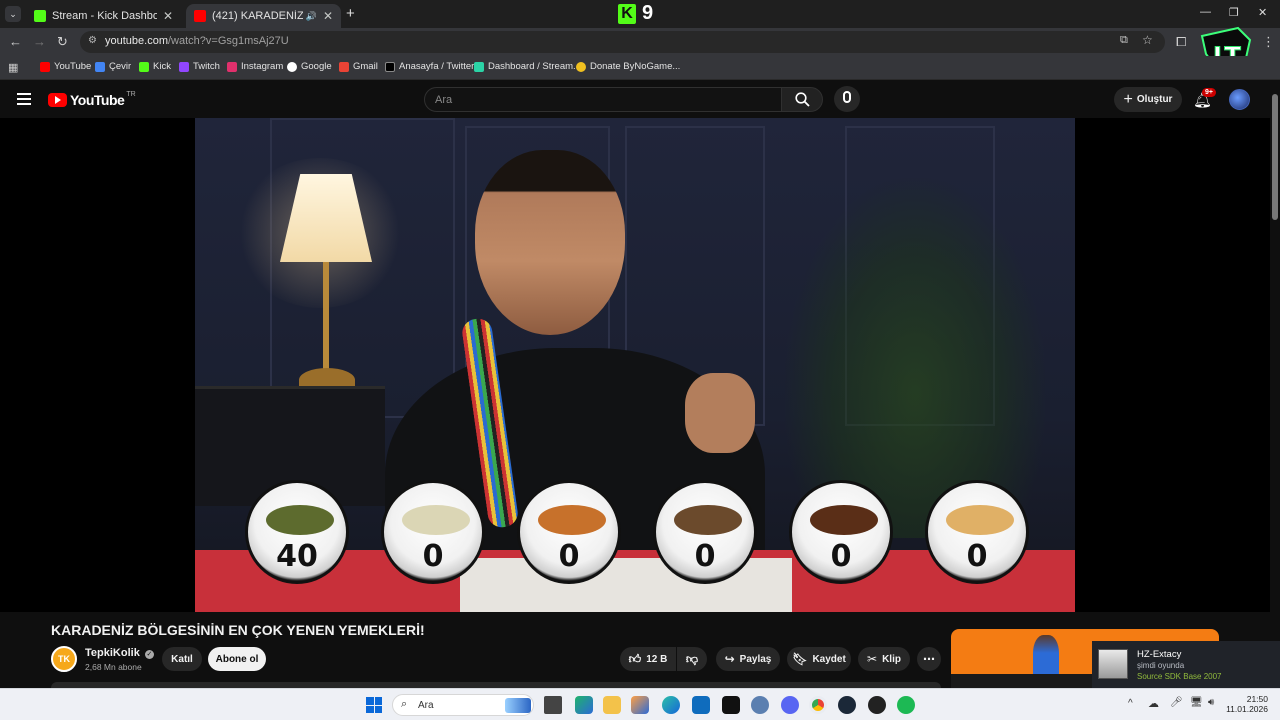 This screenshot has height=720, width=1280. What do you see at coordinates (906, 705) in the screenshot?
I see `spotify-icon` at bounding box center [906, 705].